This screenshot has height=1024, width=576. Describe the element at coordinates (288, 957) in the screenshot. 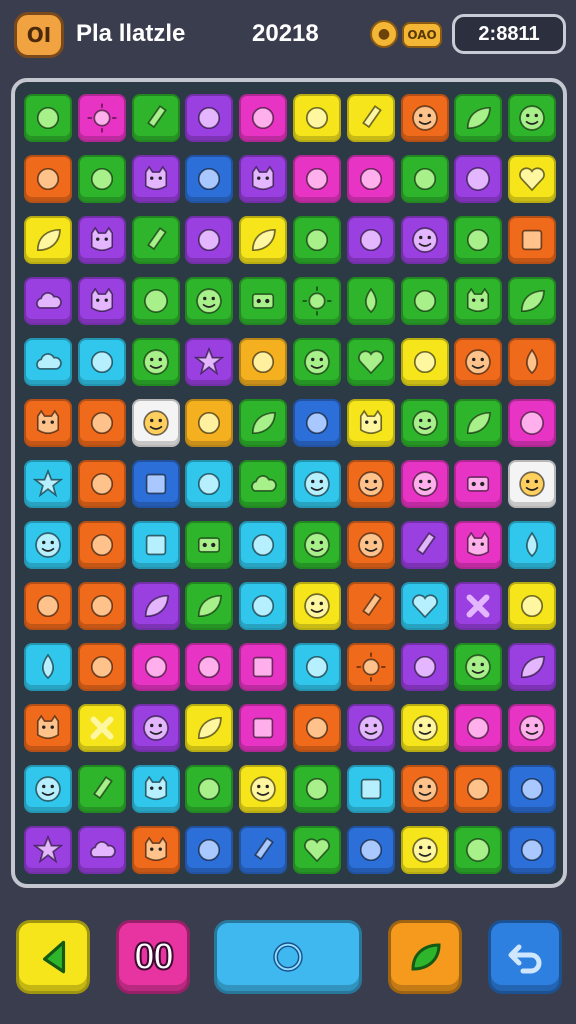

I see `hint-button` at that location.